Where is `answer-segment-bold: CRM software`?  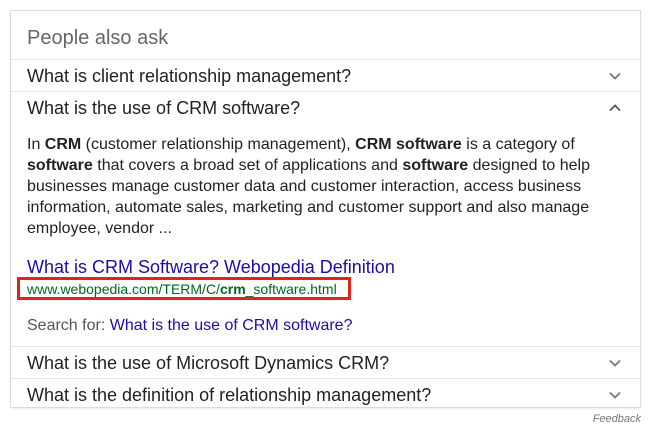
answer-segment-bold: CRM software is located at coordinates (408, 144).